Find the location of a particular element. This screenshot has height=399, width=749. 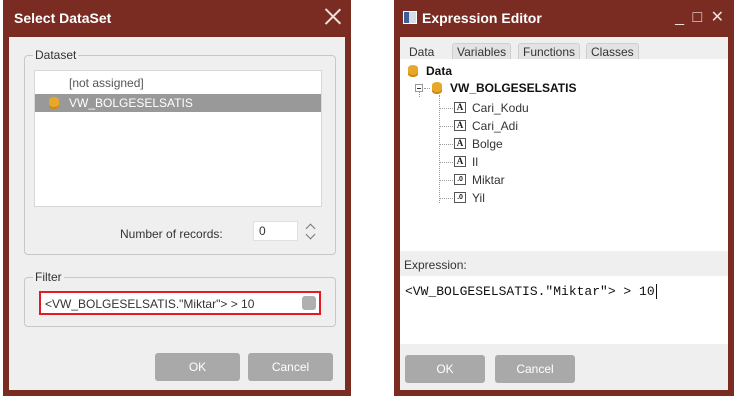

dataset-list: [not assigned] VW_BOLGESELSATIS is located at coordinates (178, 138).